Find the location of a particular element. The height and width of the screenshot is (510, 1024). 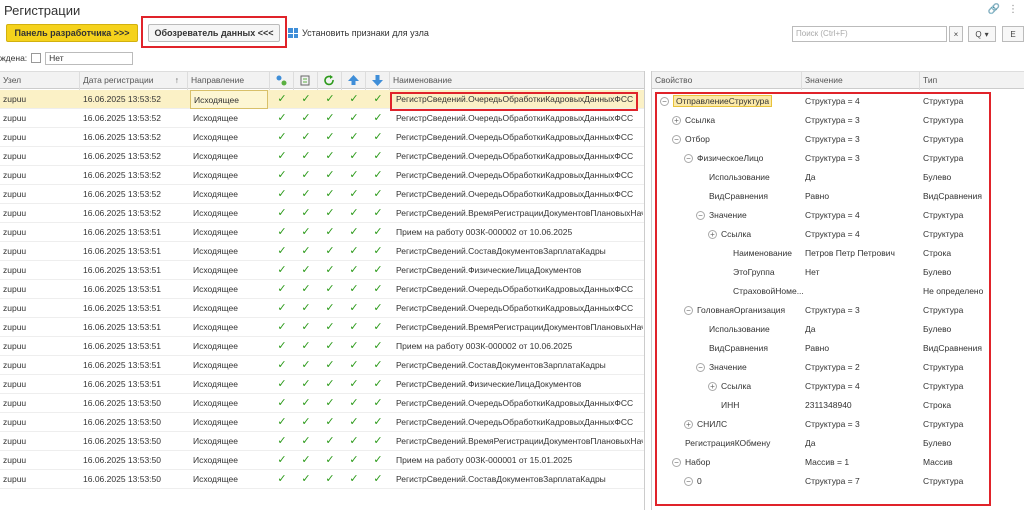

col-property: Свойство is located at coordinates (727, 81).